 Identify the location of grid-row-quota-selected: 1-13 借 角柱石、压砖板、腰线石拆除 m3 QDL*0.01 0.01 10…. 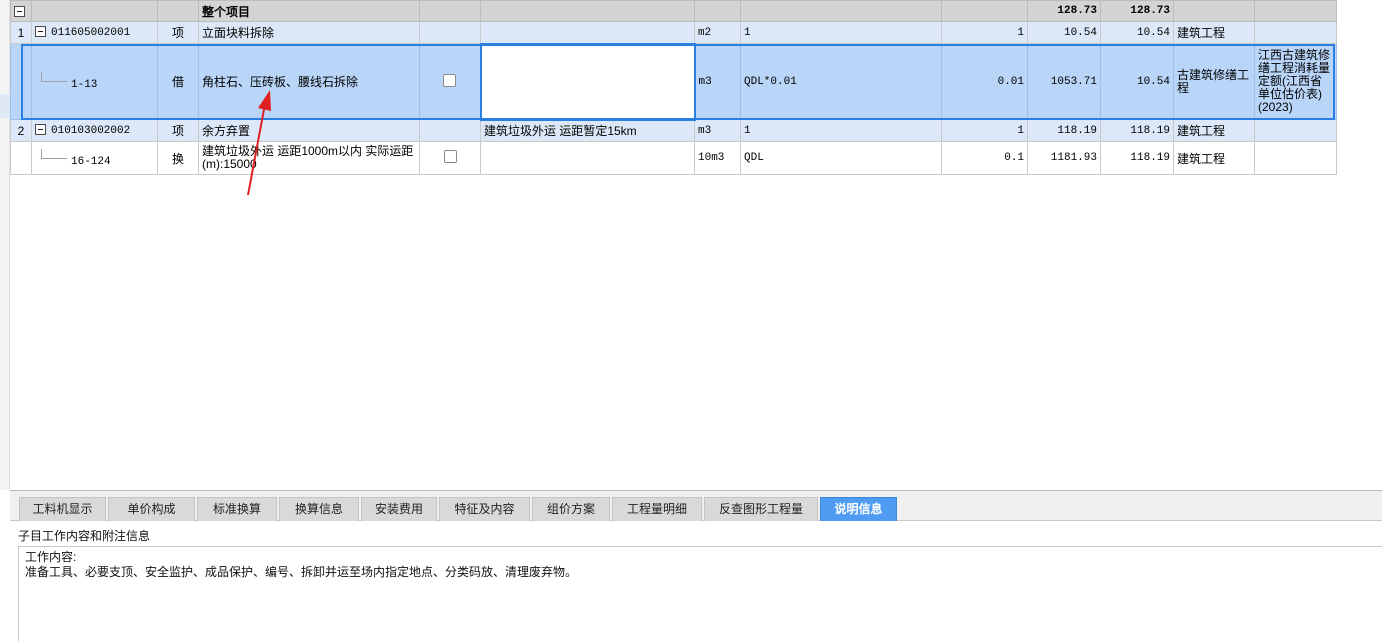
(673, 81).